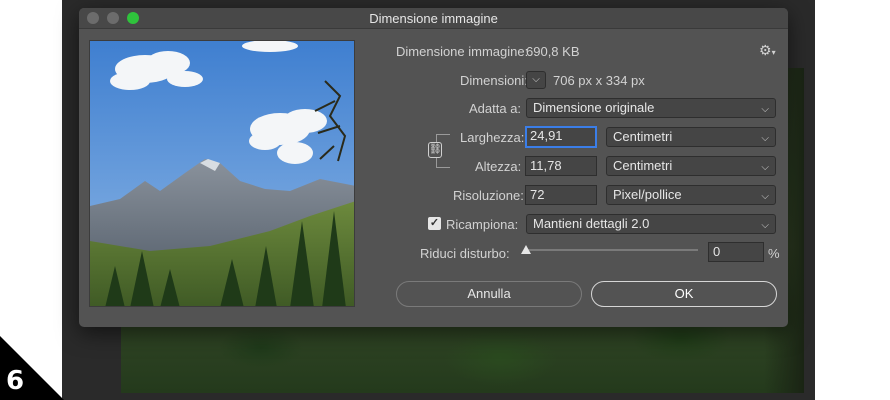  What do you see at coordinates (15, 381) in the screenshot?
I see `step-number: 6` at bounding box center [15, 381].